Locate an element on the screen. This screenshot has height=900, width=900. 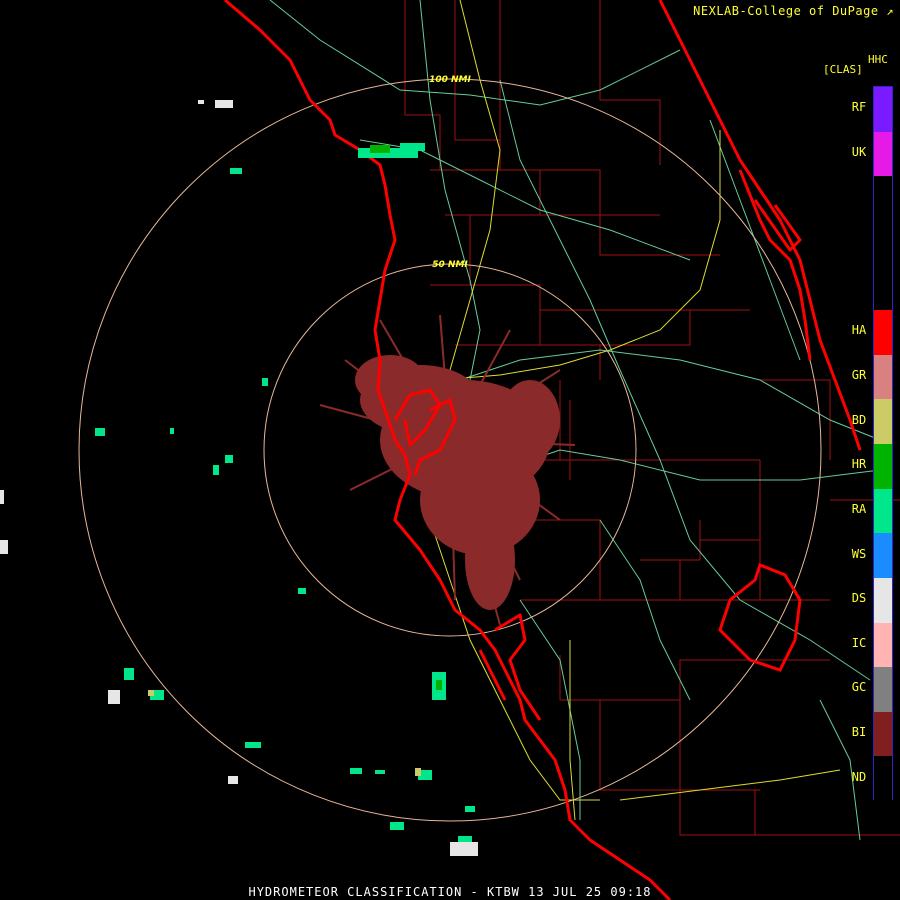
outer-ring-label: 100 NMI is located at coordinates (450, 80).